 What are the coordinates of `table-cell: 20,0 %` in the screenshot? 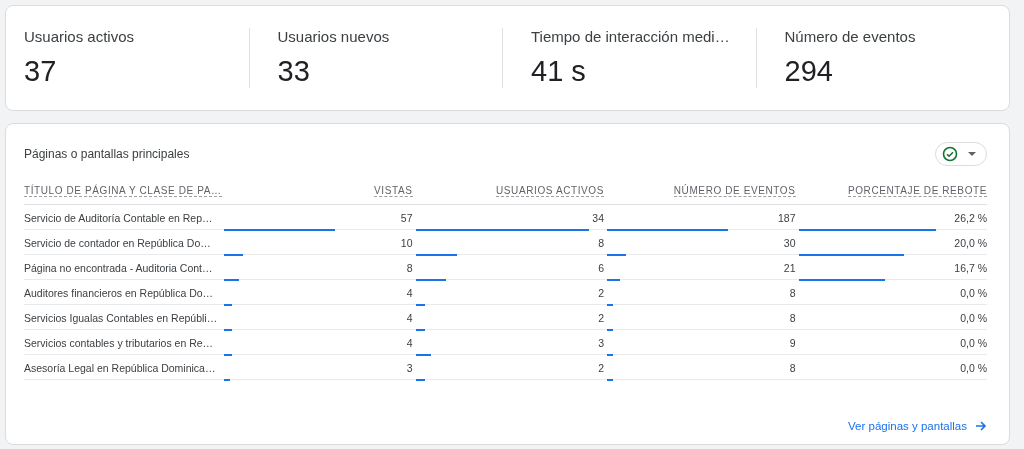 It's located at (970, 243).